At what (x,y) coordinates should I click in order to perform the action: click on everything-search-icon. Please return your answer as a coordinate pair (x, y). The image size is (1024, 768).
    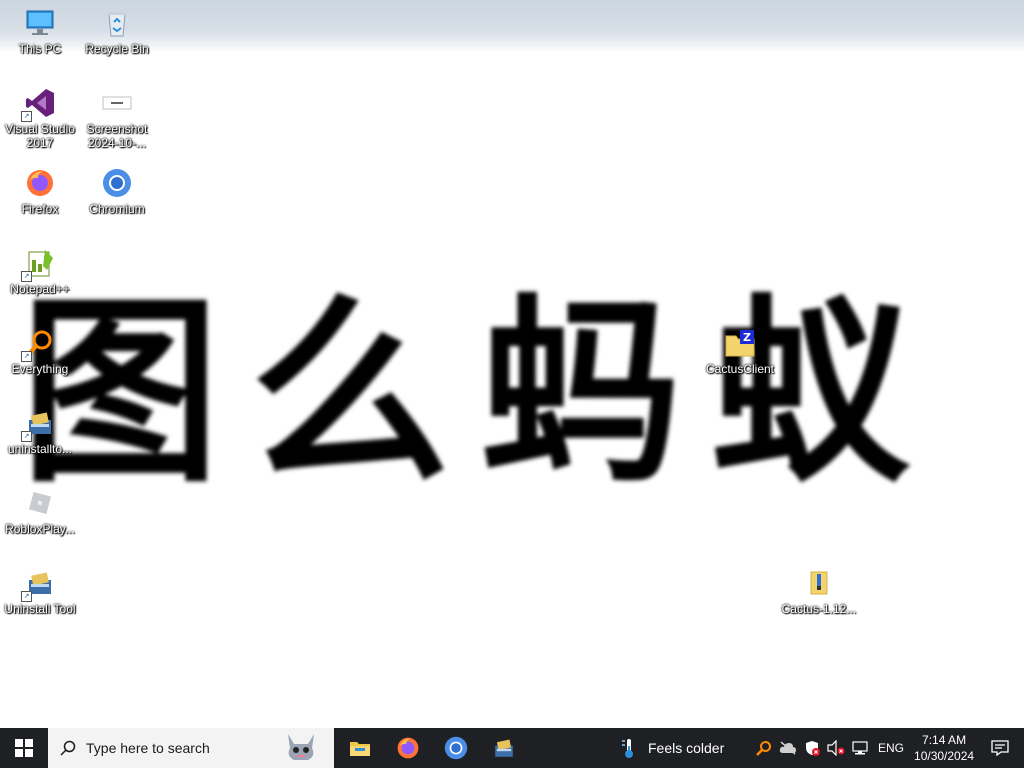
    Looking at the image, I should click on (763, 748).